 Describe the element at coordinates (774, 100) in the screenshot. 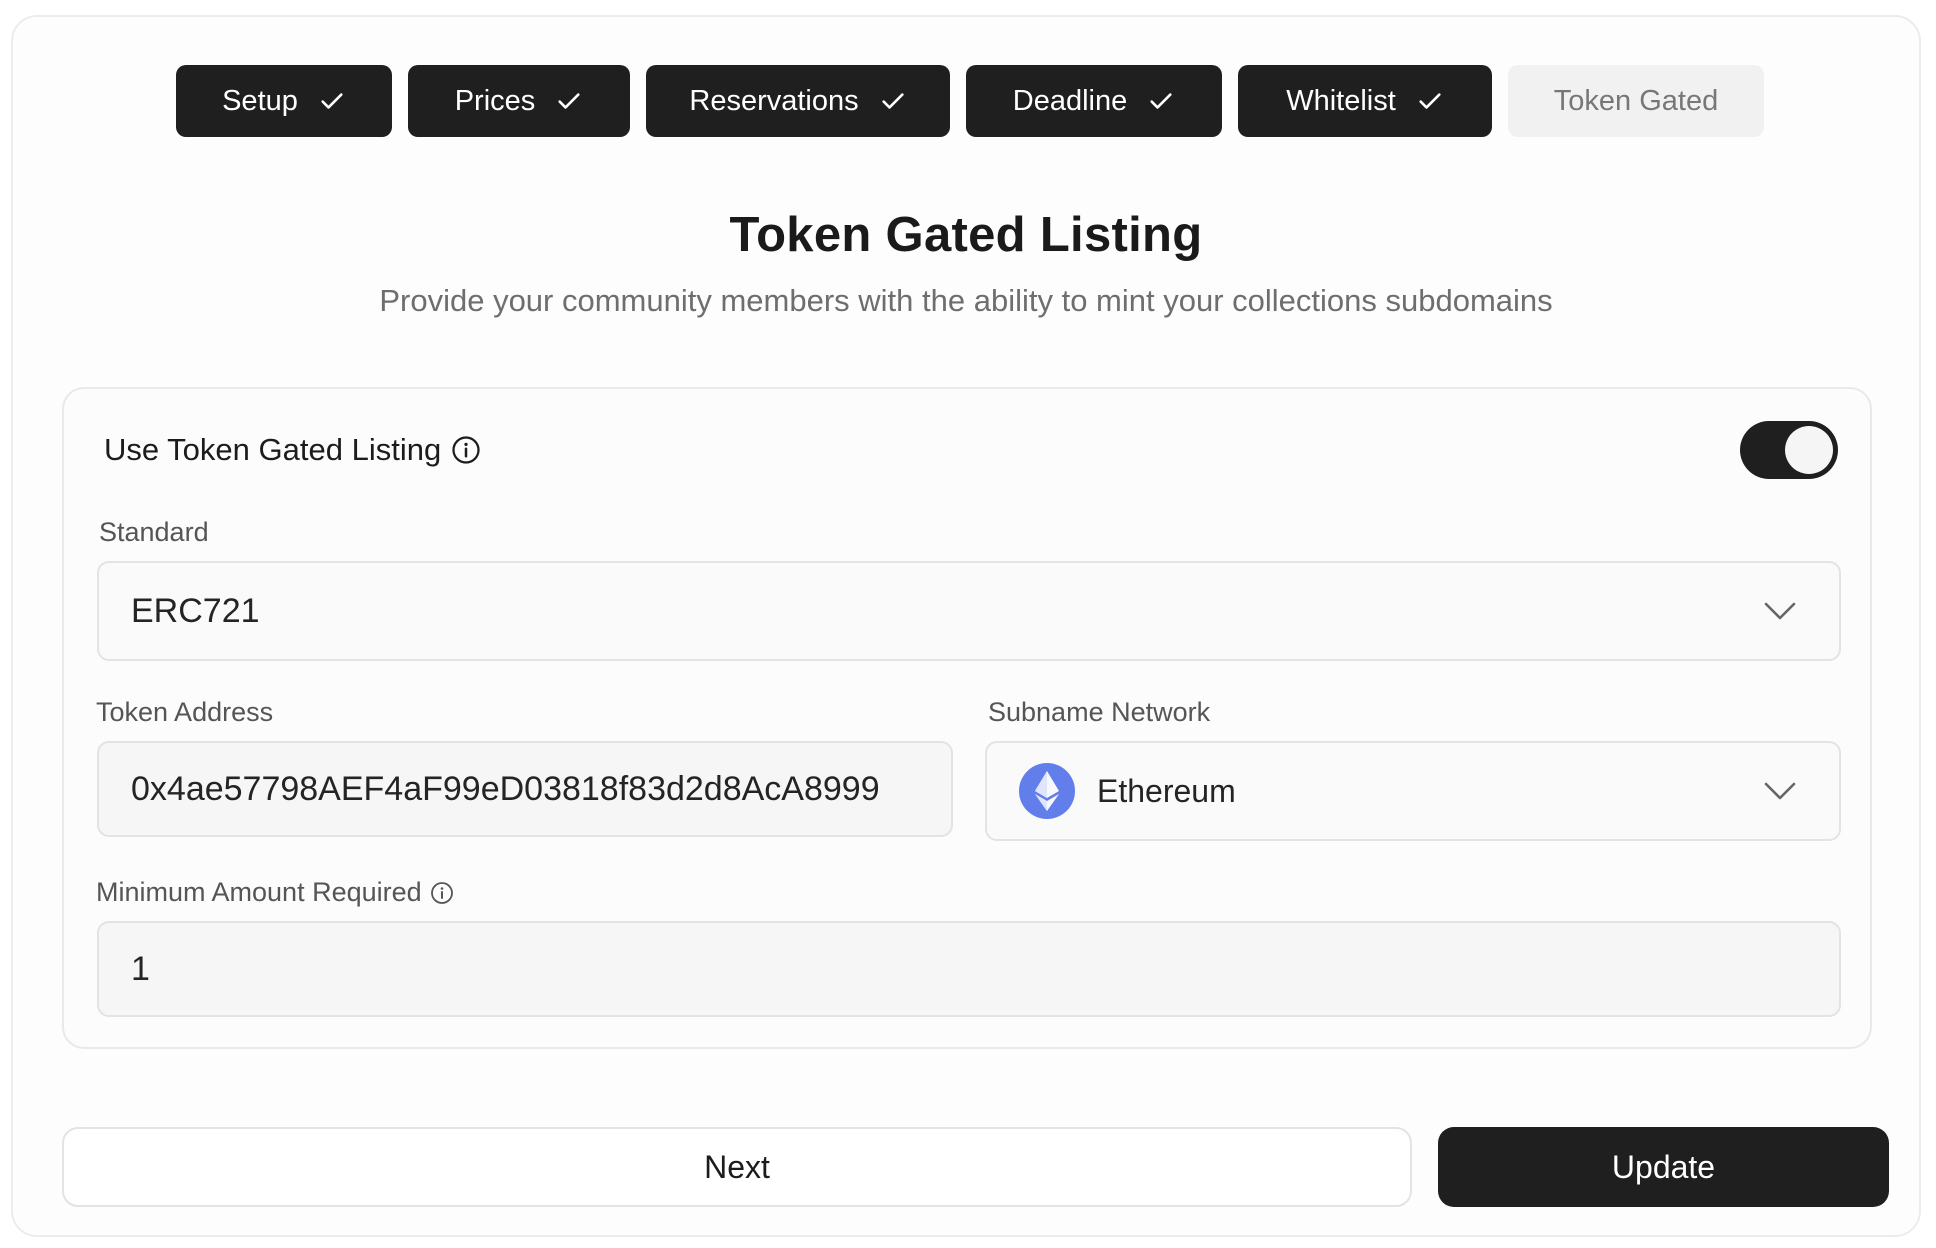

I see `step-label: Reservations` at that location.